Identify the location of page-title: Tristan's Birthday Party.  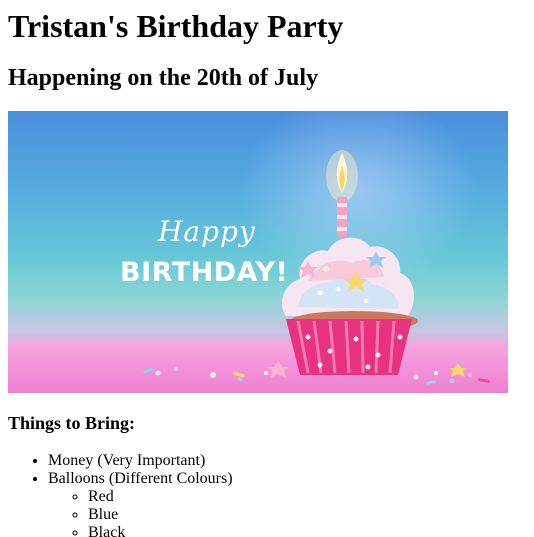
(176, 26).